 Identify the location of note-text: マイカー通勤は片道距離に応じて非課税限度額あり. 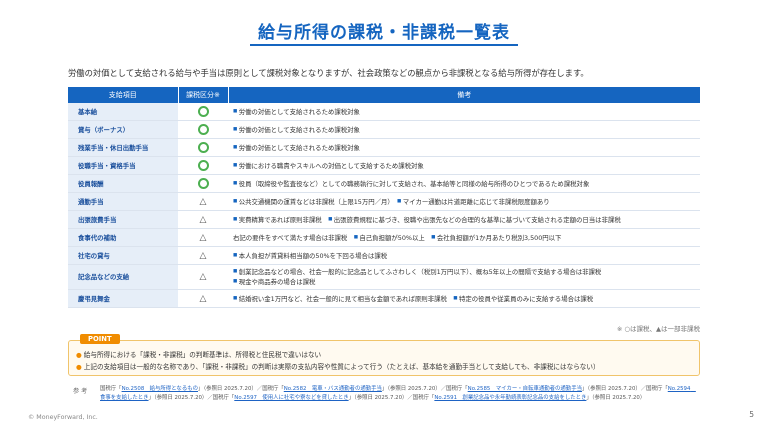
(476, 201).